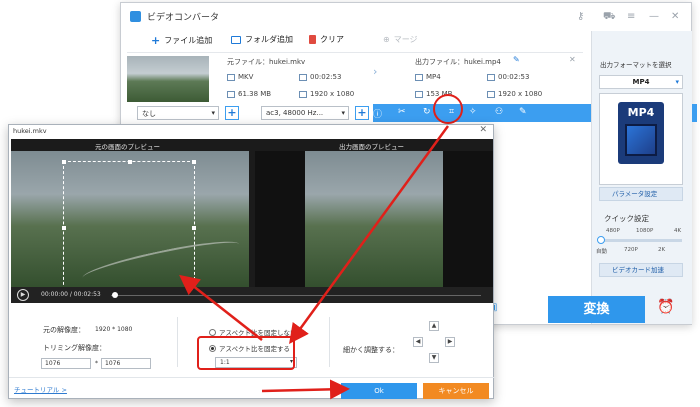  What do you see at coordinates (609, 17) in the screenshot?
I see `cart-icon: ⛟` at bounding box center [609, 17].